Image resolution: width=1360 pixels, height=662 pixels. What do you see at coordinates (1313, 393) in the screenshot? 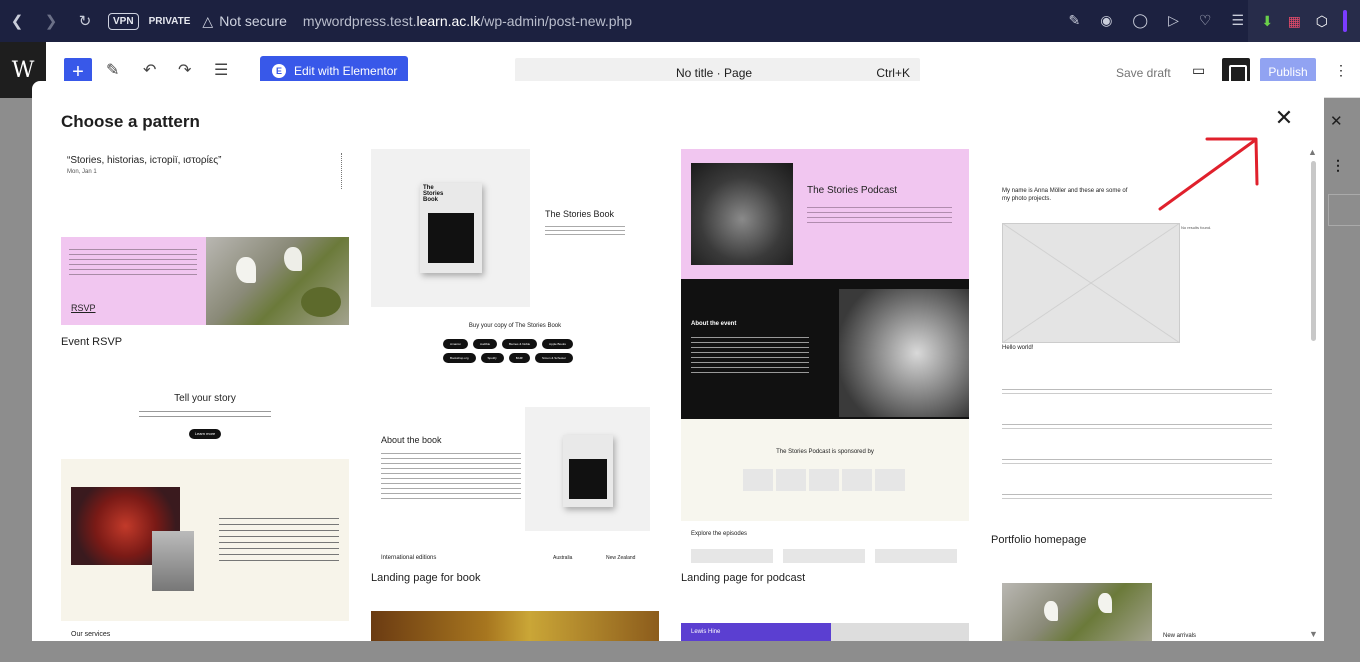
I see `modal-scrollbar: ▲ ▼` at bounding box center [1313, 393].